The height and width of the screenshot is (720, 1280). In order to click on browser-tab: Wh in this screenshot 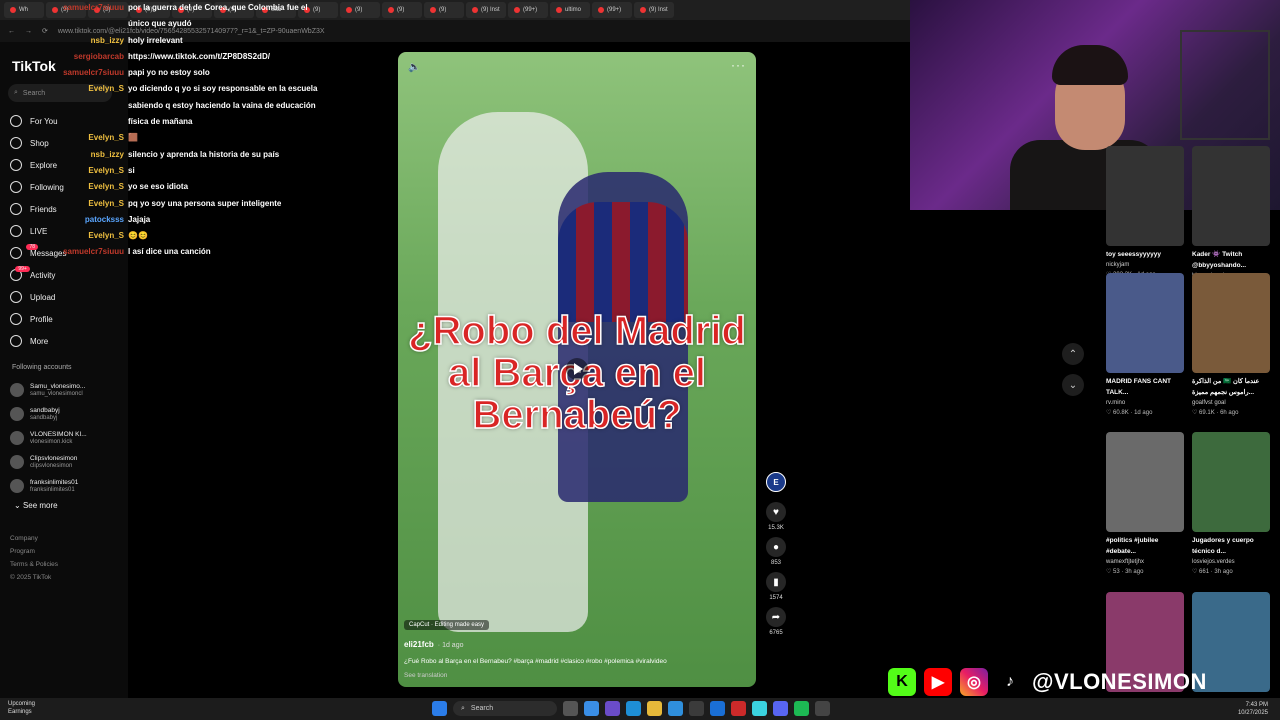, I will do `click(24, 10)`.